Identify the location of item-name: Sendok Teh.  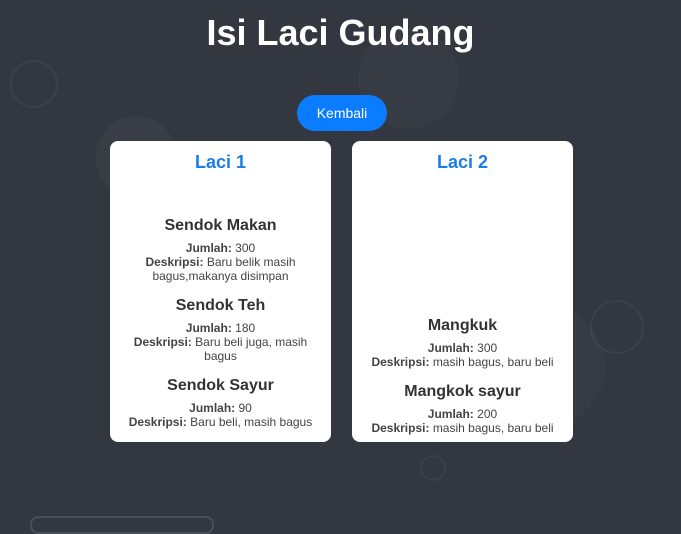
(220, 305).